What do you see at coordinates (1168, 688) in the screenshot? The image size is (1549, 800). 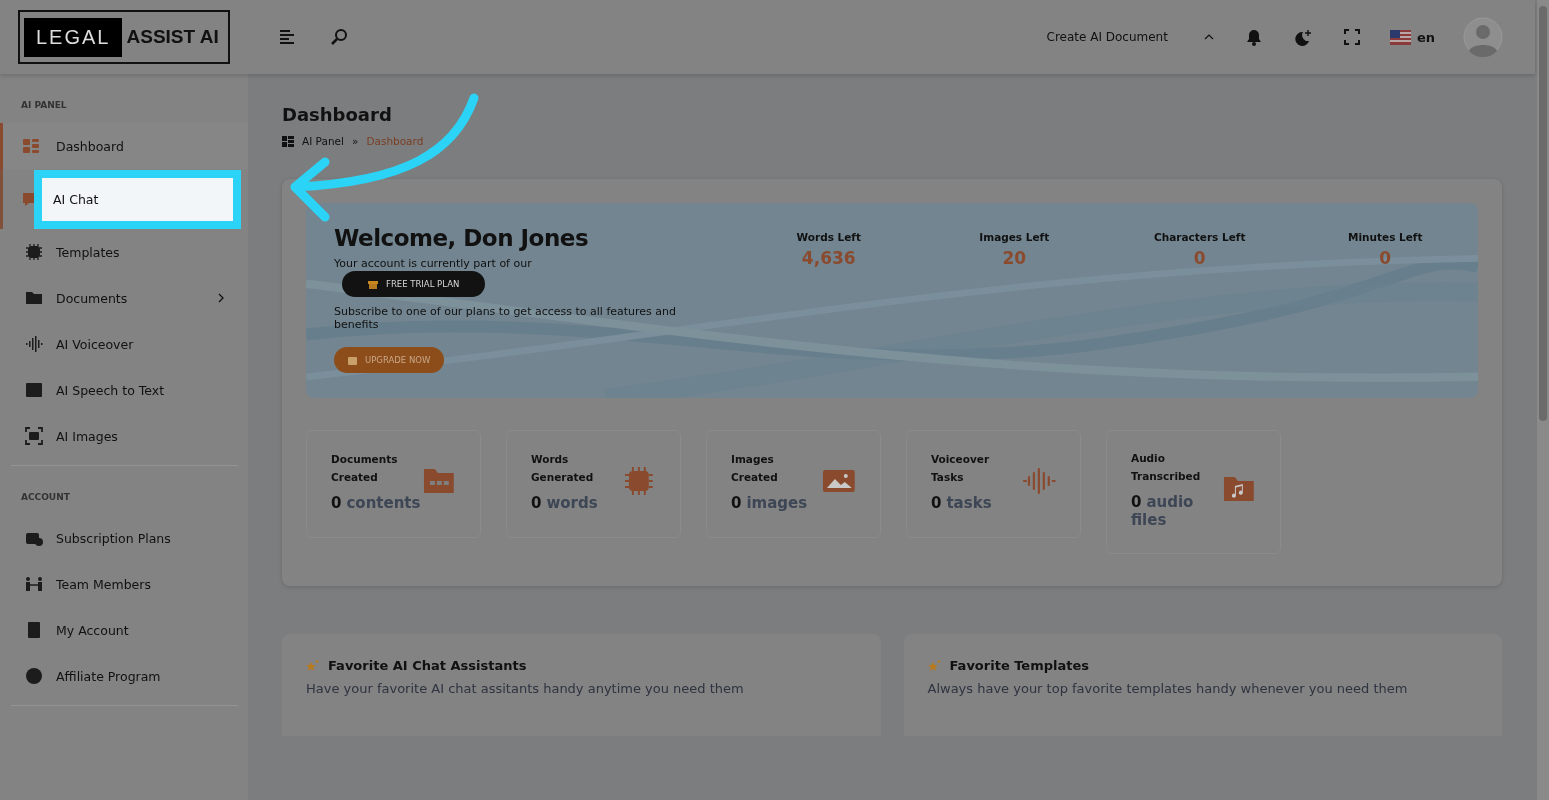 I see `favorites-description: Always have your top favorite templates handy whenever you need them` at bounding box center [1168, 688].